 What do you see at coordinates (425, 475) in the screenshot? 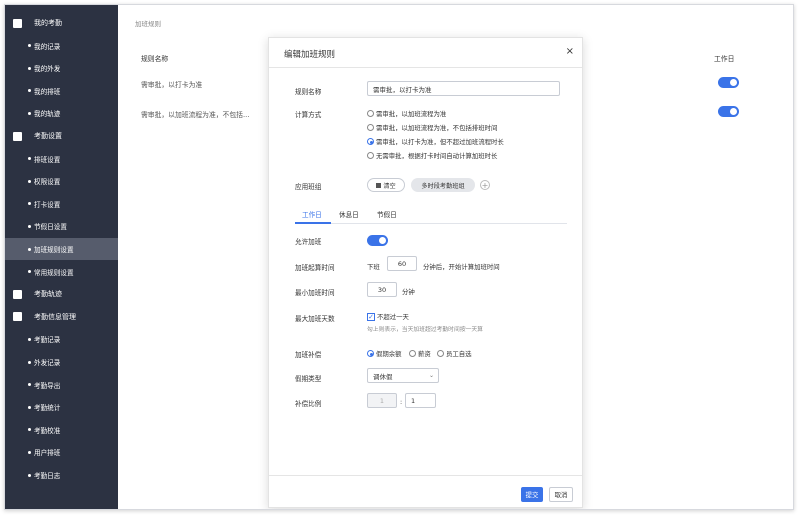
I see `footer-divider` at bounding box center [425, 475].